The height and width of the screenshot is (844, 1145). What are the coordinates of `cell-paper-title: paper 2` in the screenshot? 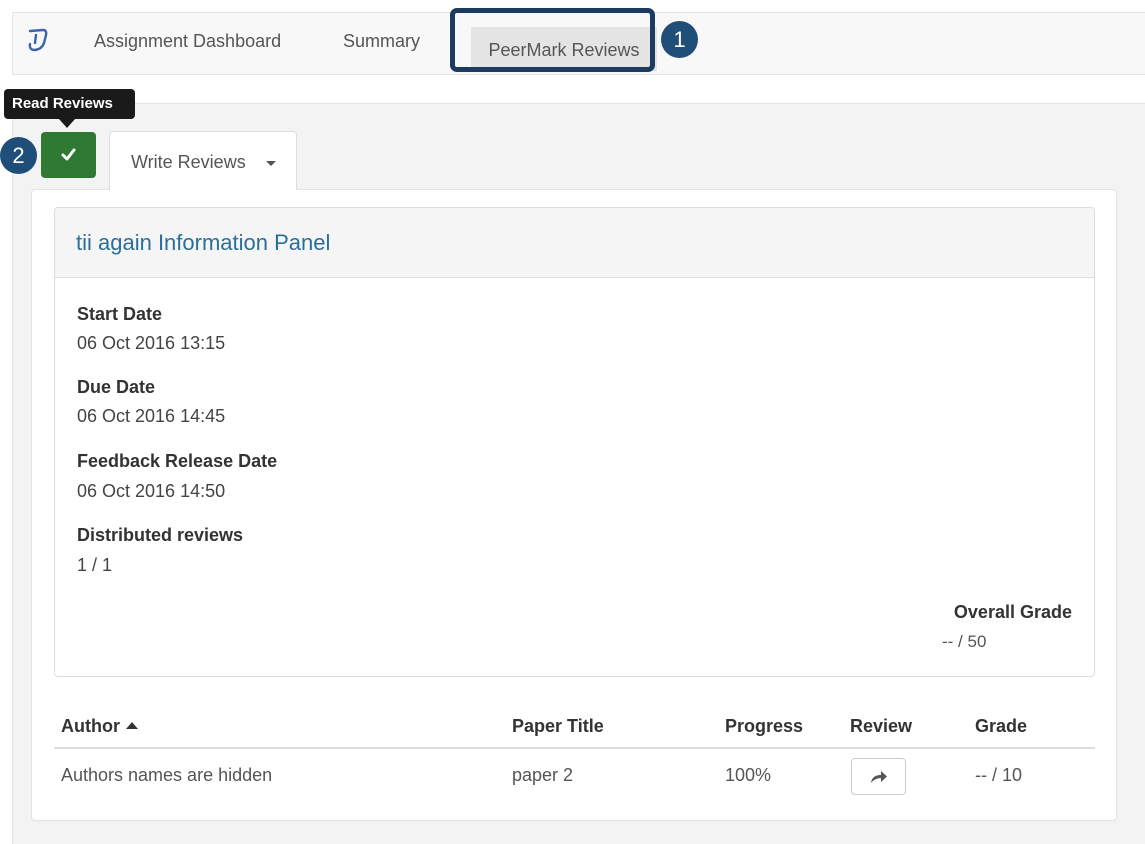 It's located at (543, 775).